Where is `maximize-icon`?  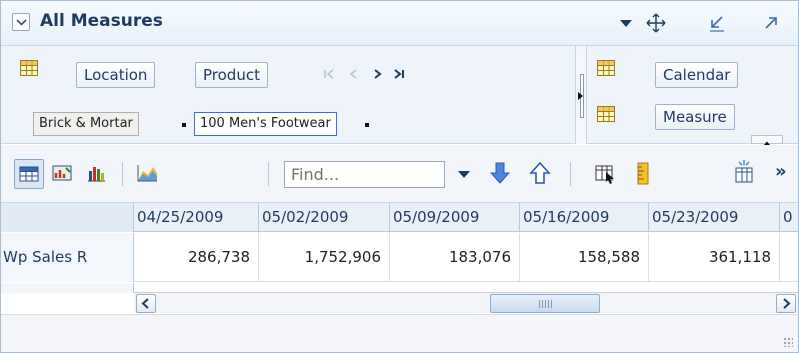
maximize-icon is located at coordinates (771, 23).